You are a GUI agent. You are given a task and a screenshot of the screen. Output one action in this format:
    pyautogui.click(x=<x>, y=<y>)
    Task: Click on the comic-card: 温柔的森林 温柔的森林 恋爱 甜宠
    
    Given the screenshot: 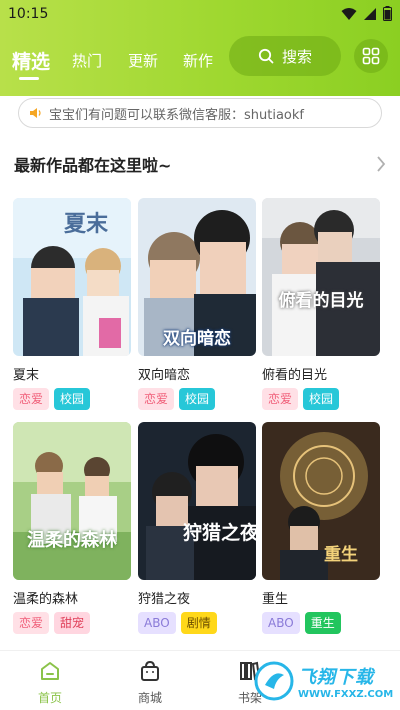 What is the action you would take?
    pyautogui.click(x=72, y=528)
    